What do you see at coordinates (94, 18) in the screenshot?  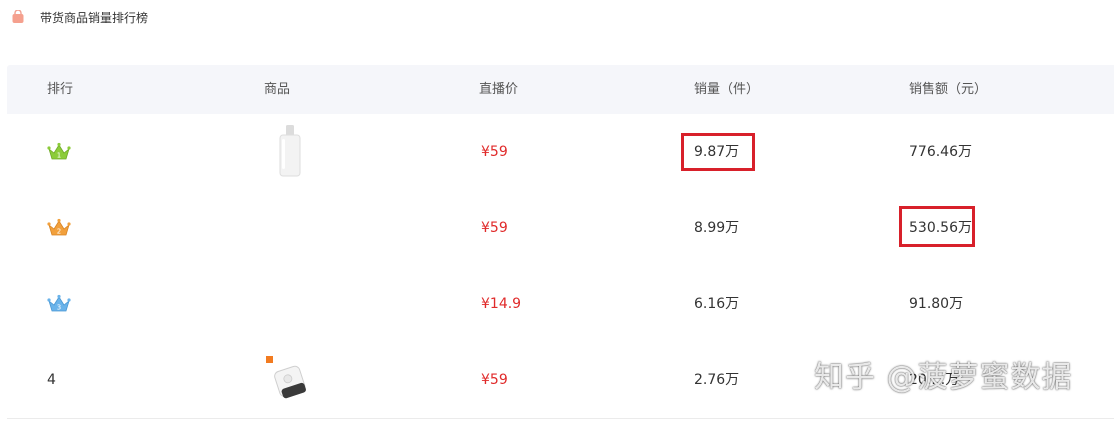 I see `section-title: 带货商品销量排行榜` at bounding box center [94, 18].